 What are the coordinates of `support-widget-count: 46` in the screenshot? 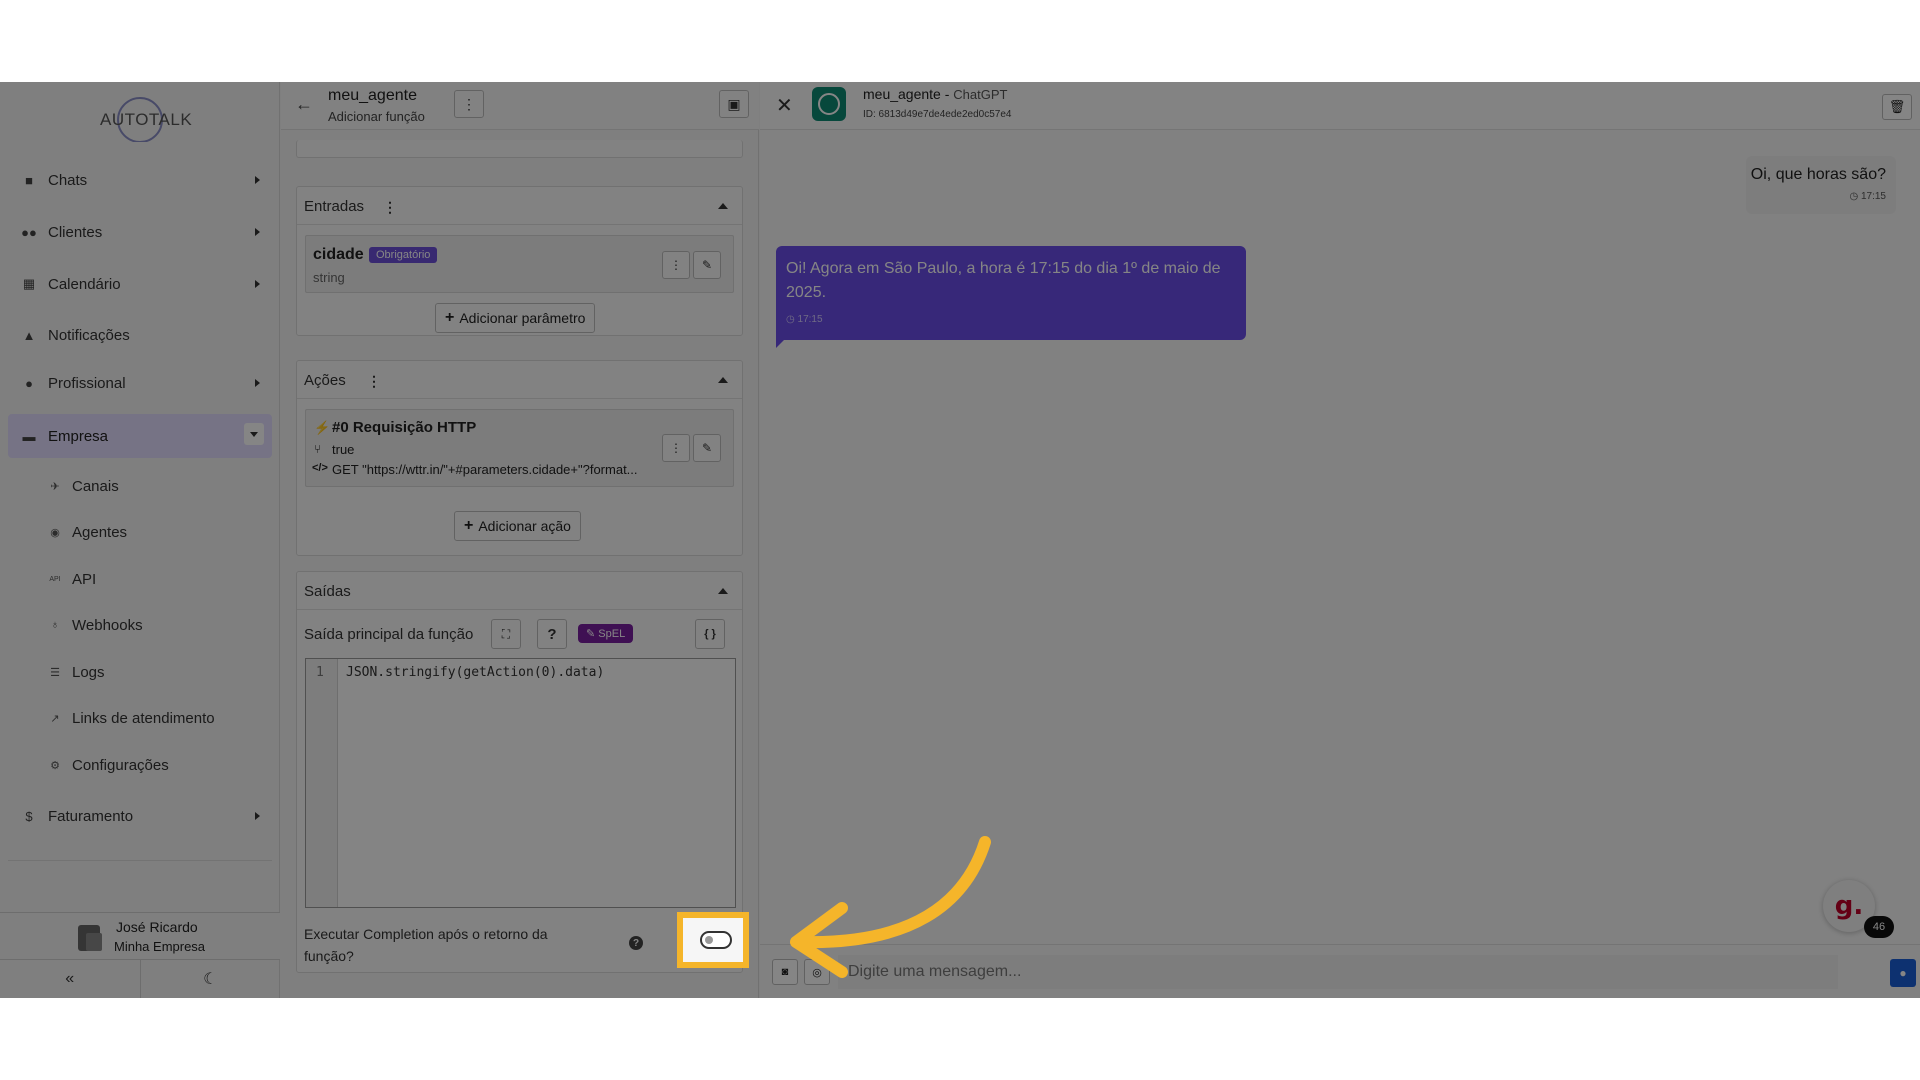 It's located at (1879, 927).